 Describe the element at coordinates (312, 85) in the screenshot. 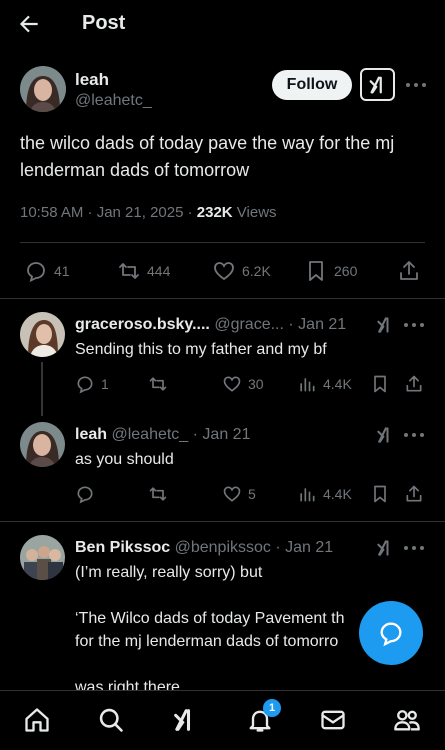

I see `follow-button: Follow` at that location.